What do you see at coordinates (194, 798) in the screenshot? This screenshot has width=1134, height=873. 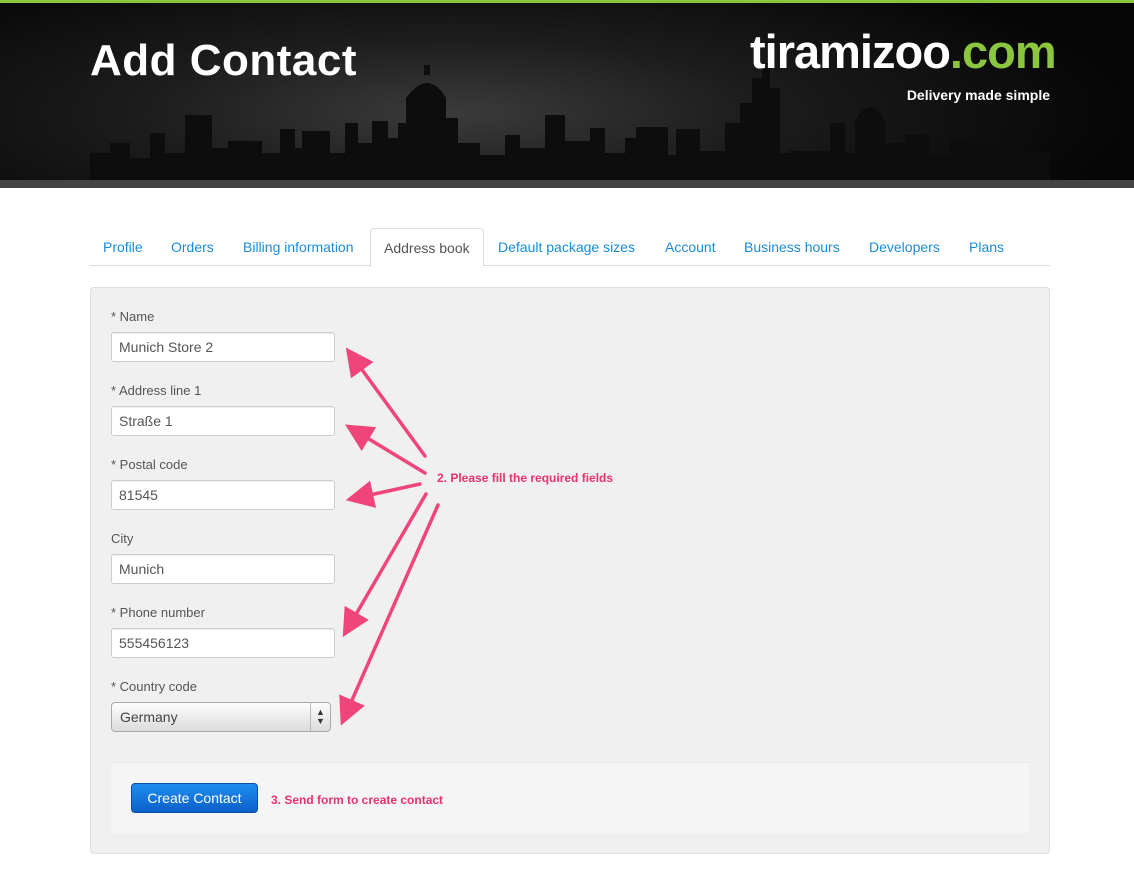 I see `create-contact-button: Create Contact` at bounding box center [194, 798].